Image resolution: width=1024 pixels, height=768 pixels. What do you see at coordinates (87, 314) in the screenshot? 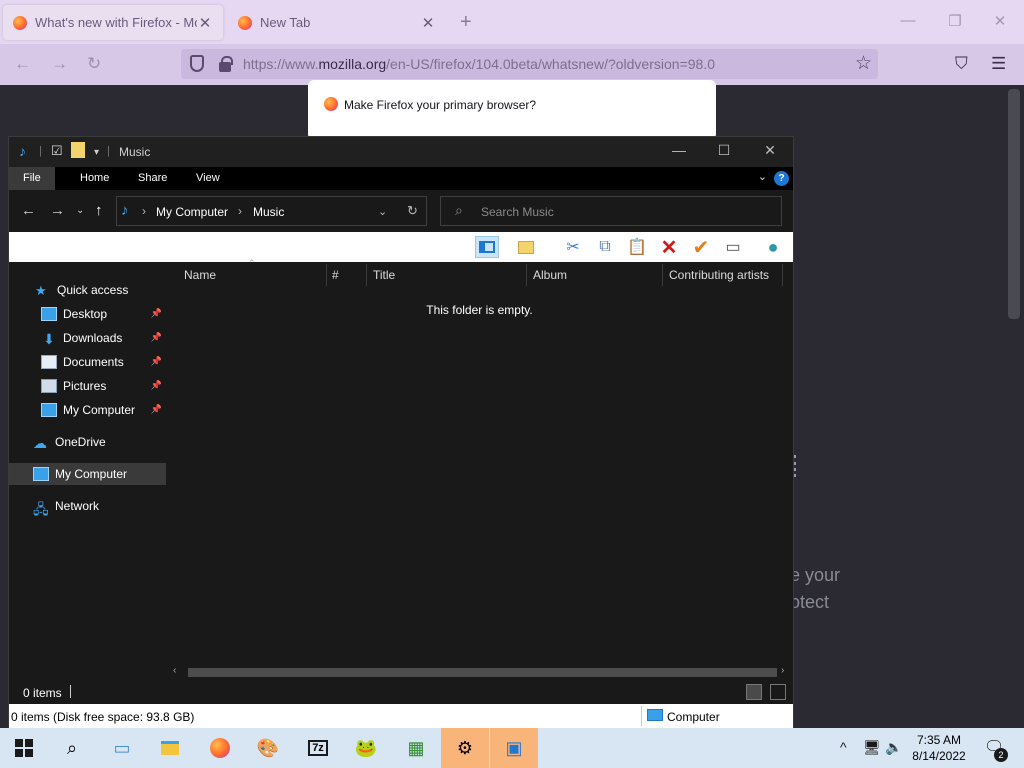
I see `nav-item-desktop: Desktop 📌` at bounding box center [87, 314].